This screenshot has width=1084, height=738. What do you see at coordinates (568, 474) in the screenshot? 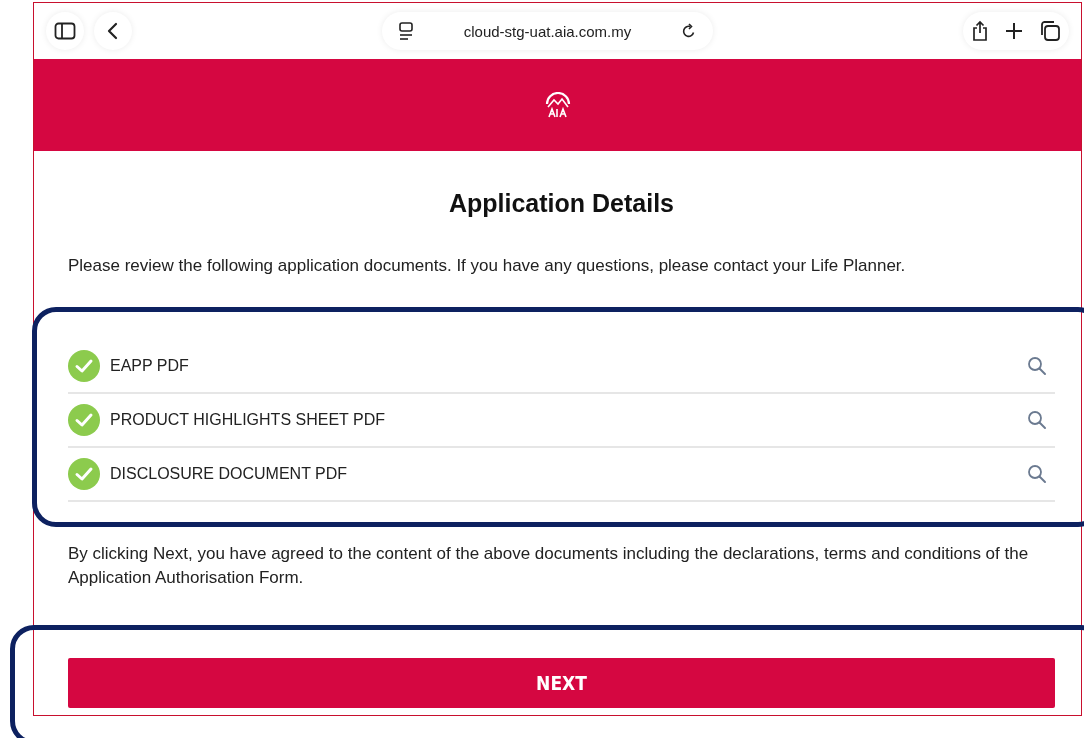
I see `document-name: DISCLOSURE DOCUMENT PDF` at bounding box center [568, 474].